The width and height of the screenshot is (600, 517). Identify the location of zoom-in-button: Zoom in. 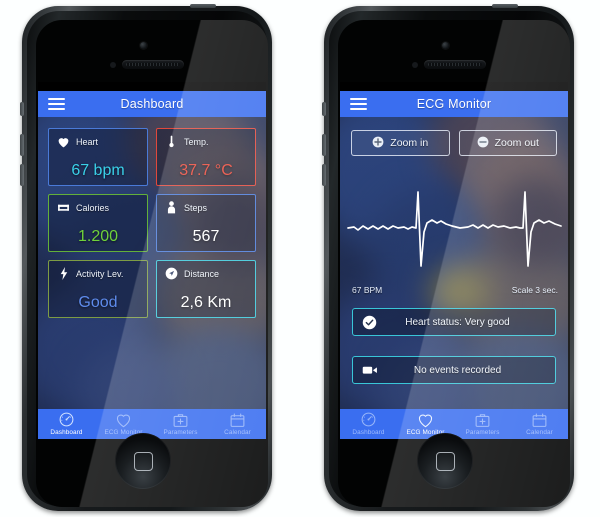
(400, 143).